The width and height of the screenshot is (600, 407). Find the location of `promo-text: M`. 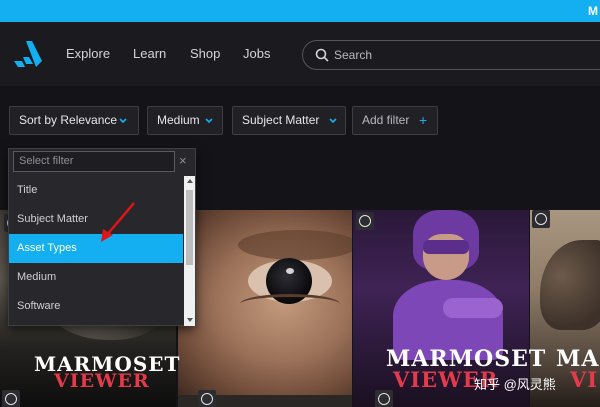

promo-text: M is located at coordinates (593, 11).